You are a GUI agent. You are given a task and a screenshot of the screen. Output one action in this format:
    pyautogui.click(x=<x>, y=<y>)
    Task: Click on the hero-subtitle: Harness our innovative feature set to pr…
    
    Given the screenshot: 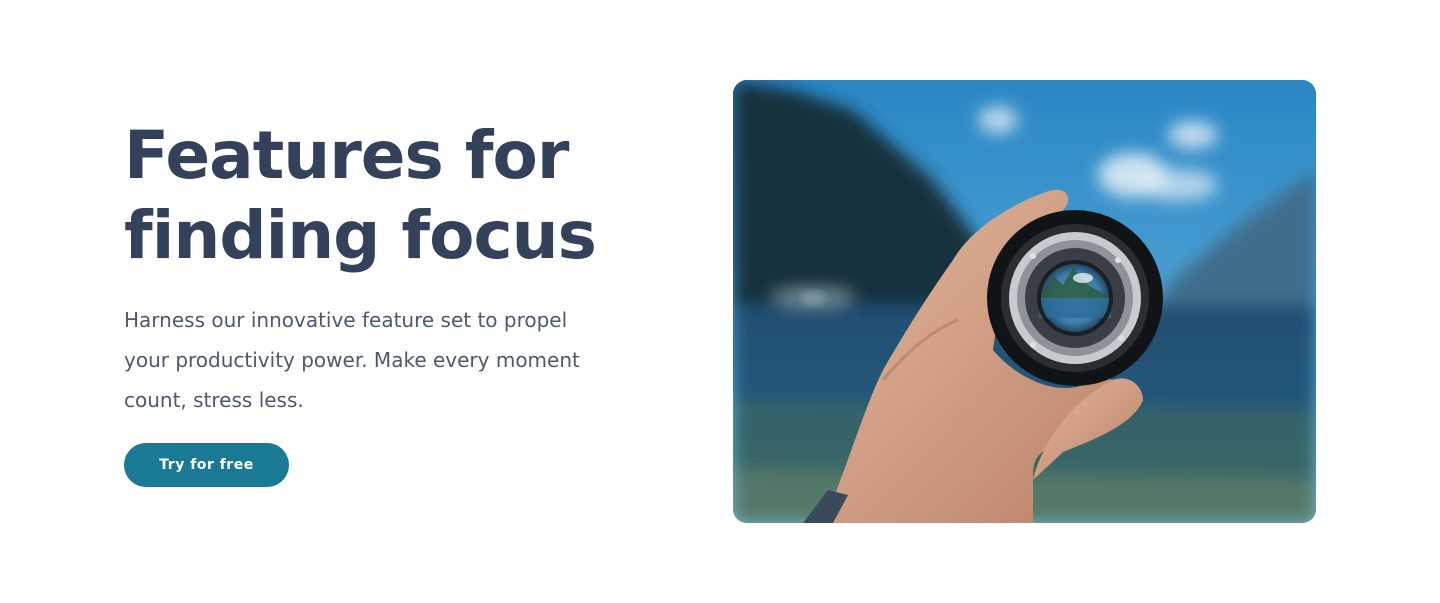 What is the action you would take?
    pyautogui.click(x=352, y=360)
    